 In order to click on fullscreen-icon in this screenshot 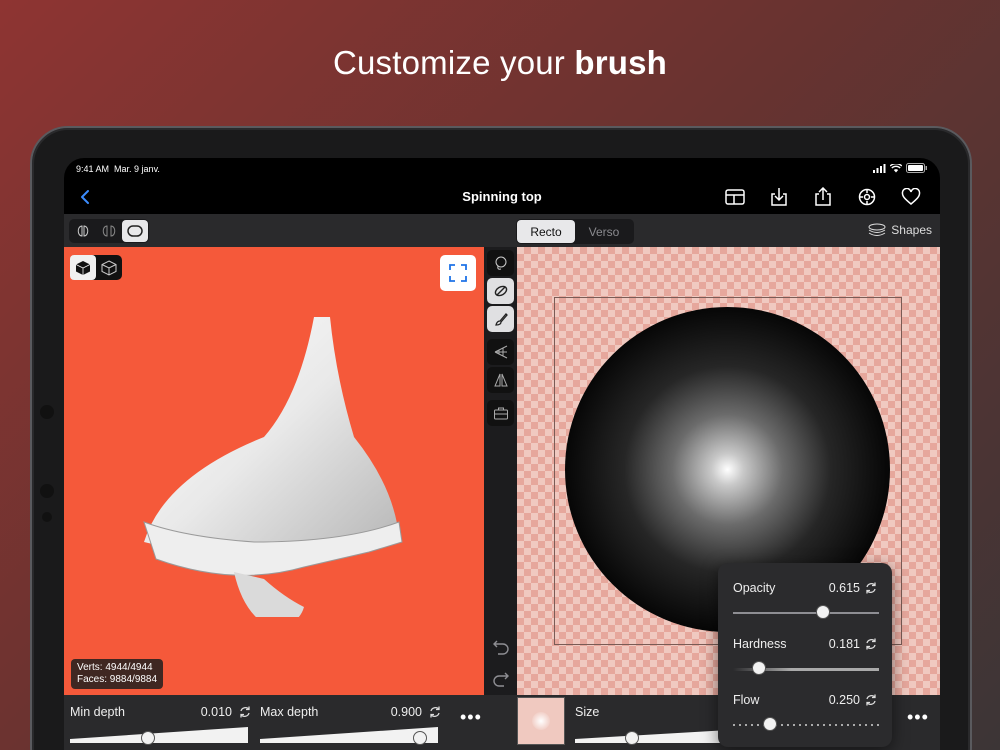, I will do `click(458, 273)`.